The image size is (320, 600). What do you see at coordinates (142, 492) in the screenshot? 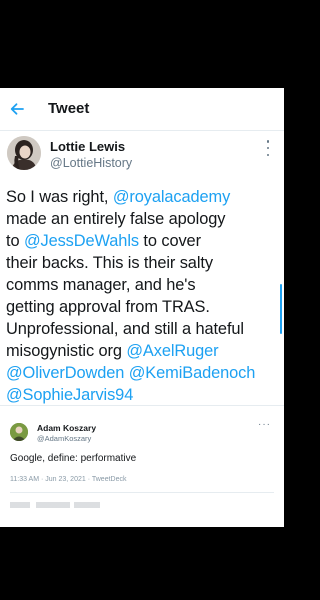
I see `quoted-divider` at bounding box center [142, 492].